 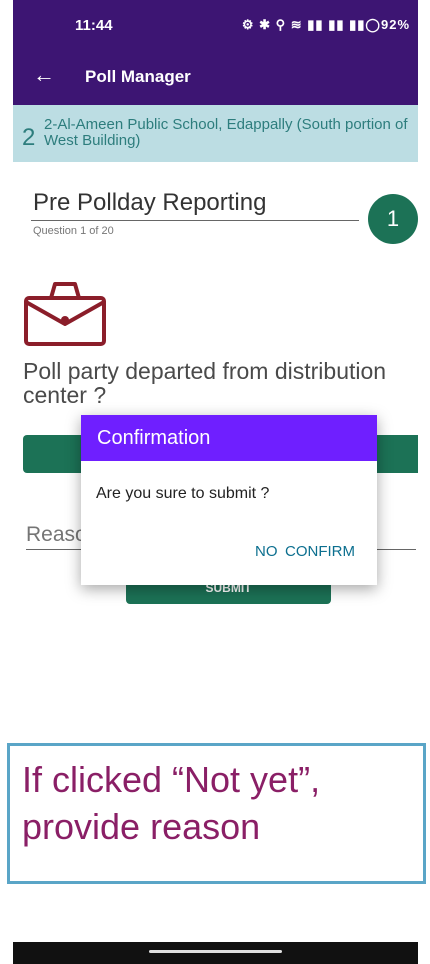 What do you see at coordinates (393, 219) in the screenshot?
I see `step-badge: 1` at bounding box center [393, 219].